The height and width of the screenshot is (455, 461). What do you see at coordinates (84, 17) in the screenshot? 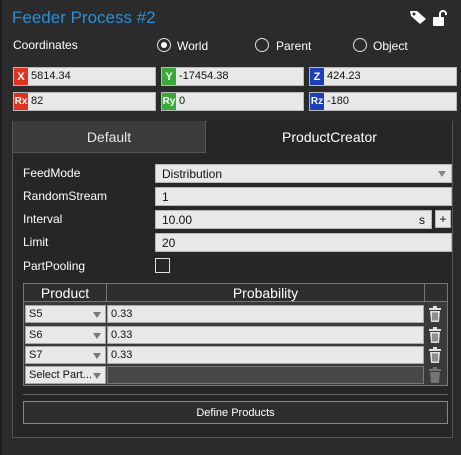
I see `panel-title: Feeder Process #2` at bounding box center [84, 17].